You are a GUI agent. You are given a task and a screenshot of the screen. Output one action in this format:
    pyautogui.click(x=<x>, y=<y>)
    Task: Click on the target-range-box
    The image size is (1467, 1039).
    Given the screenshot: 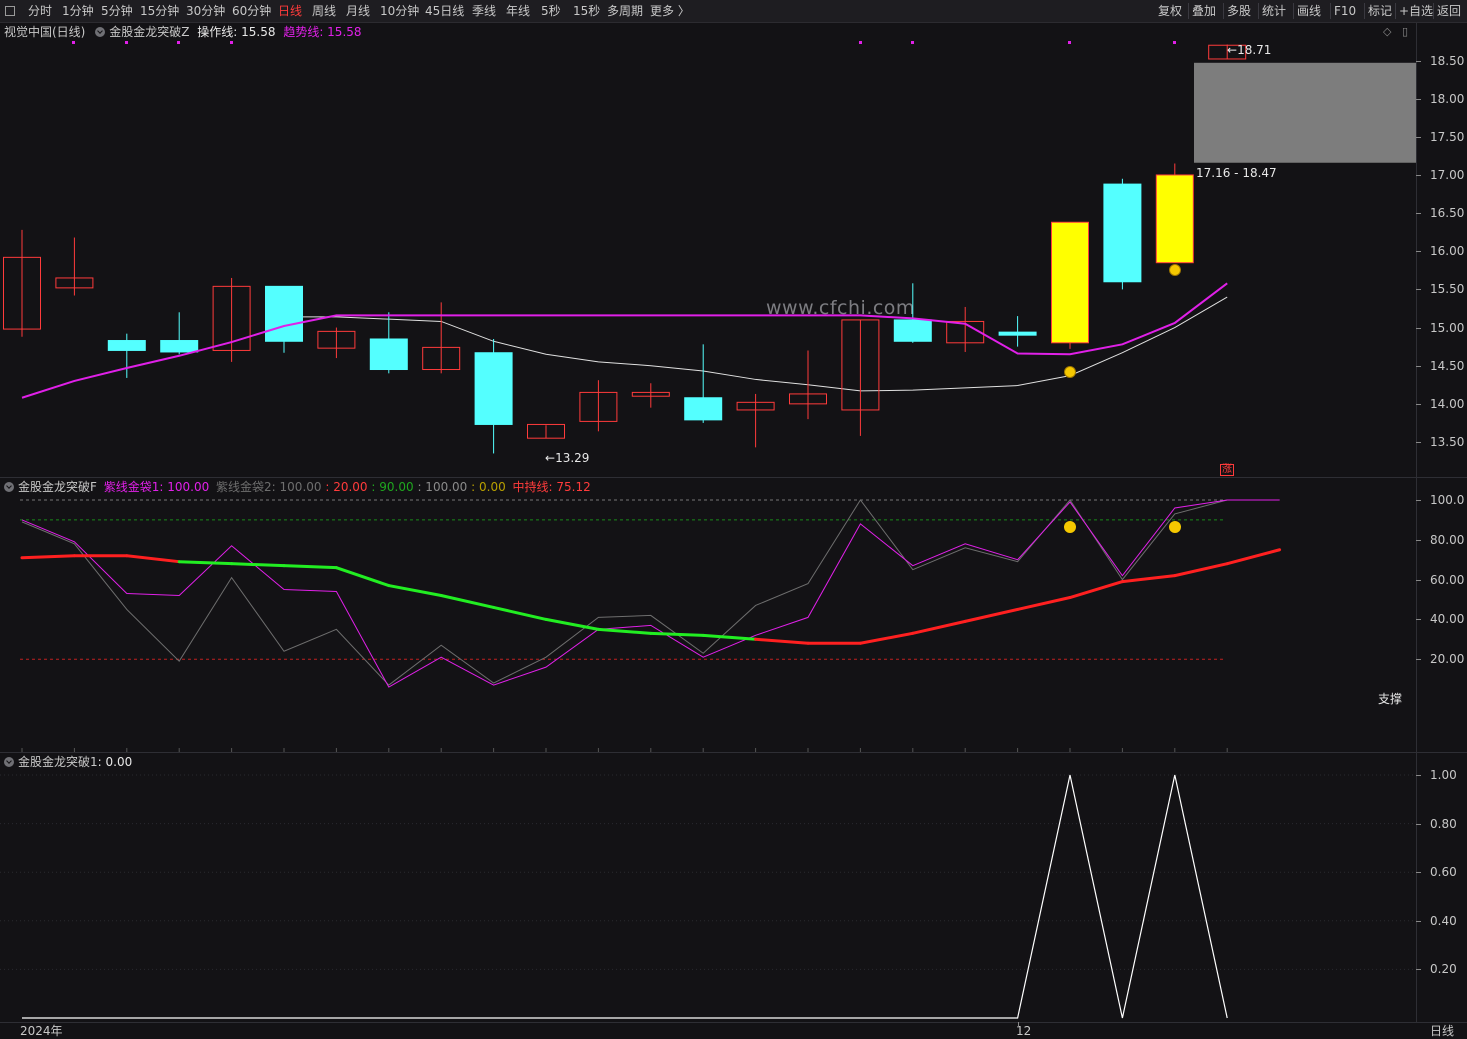 What is the action you would take?
    pyautogui.click(x=1305, y=112)
    